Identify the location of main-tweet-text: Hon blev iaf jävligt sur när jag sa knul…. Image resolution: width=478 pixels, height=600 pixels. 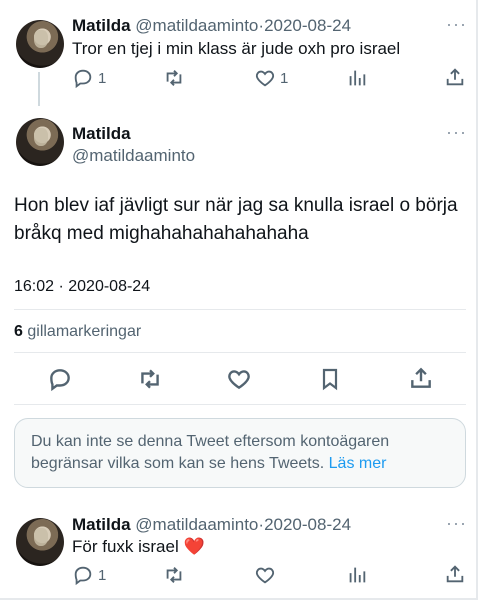
(241, 220).